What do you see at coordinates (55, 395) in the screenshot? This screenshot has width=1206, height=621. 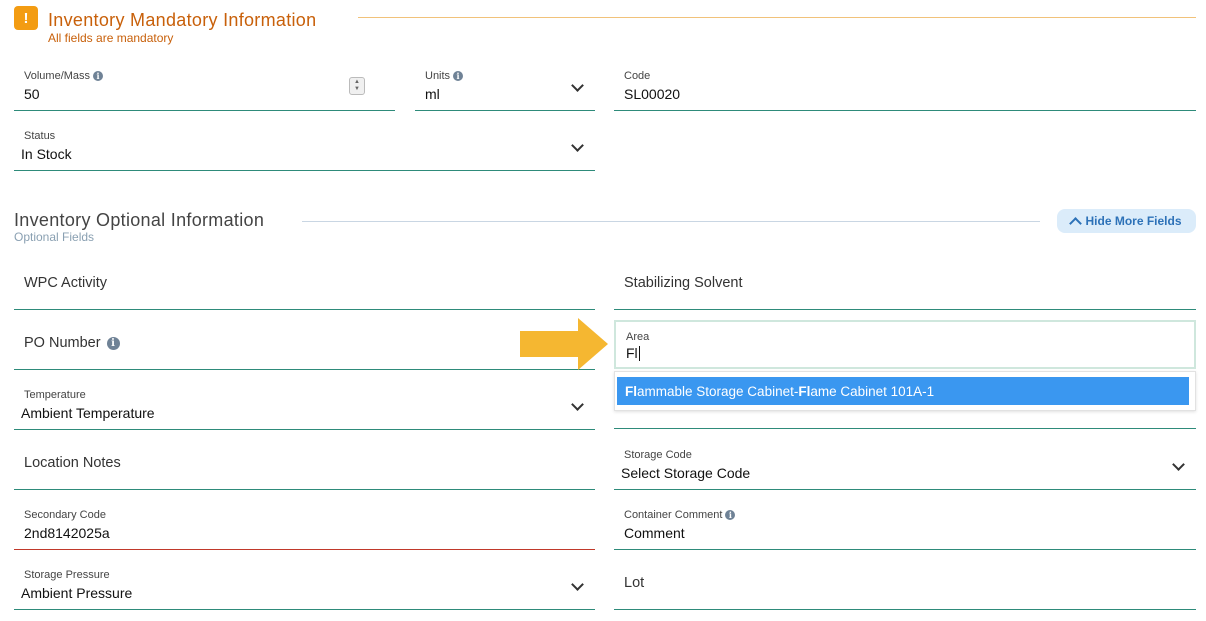 I see `temperature-label: Temperature` at bounding box center [55, 395].